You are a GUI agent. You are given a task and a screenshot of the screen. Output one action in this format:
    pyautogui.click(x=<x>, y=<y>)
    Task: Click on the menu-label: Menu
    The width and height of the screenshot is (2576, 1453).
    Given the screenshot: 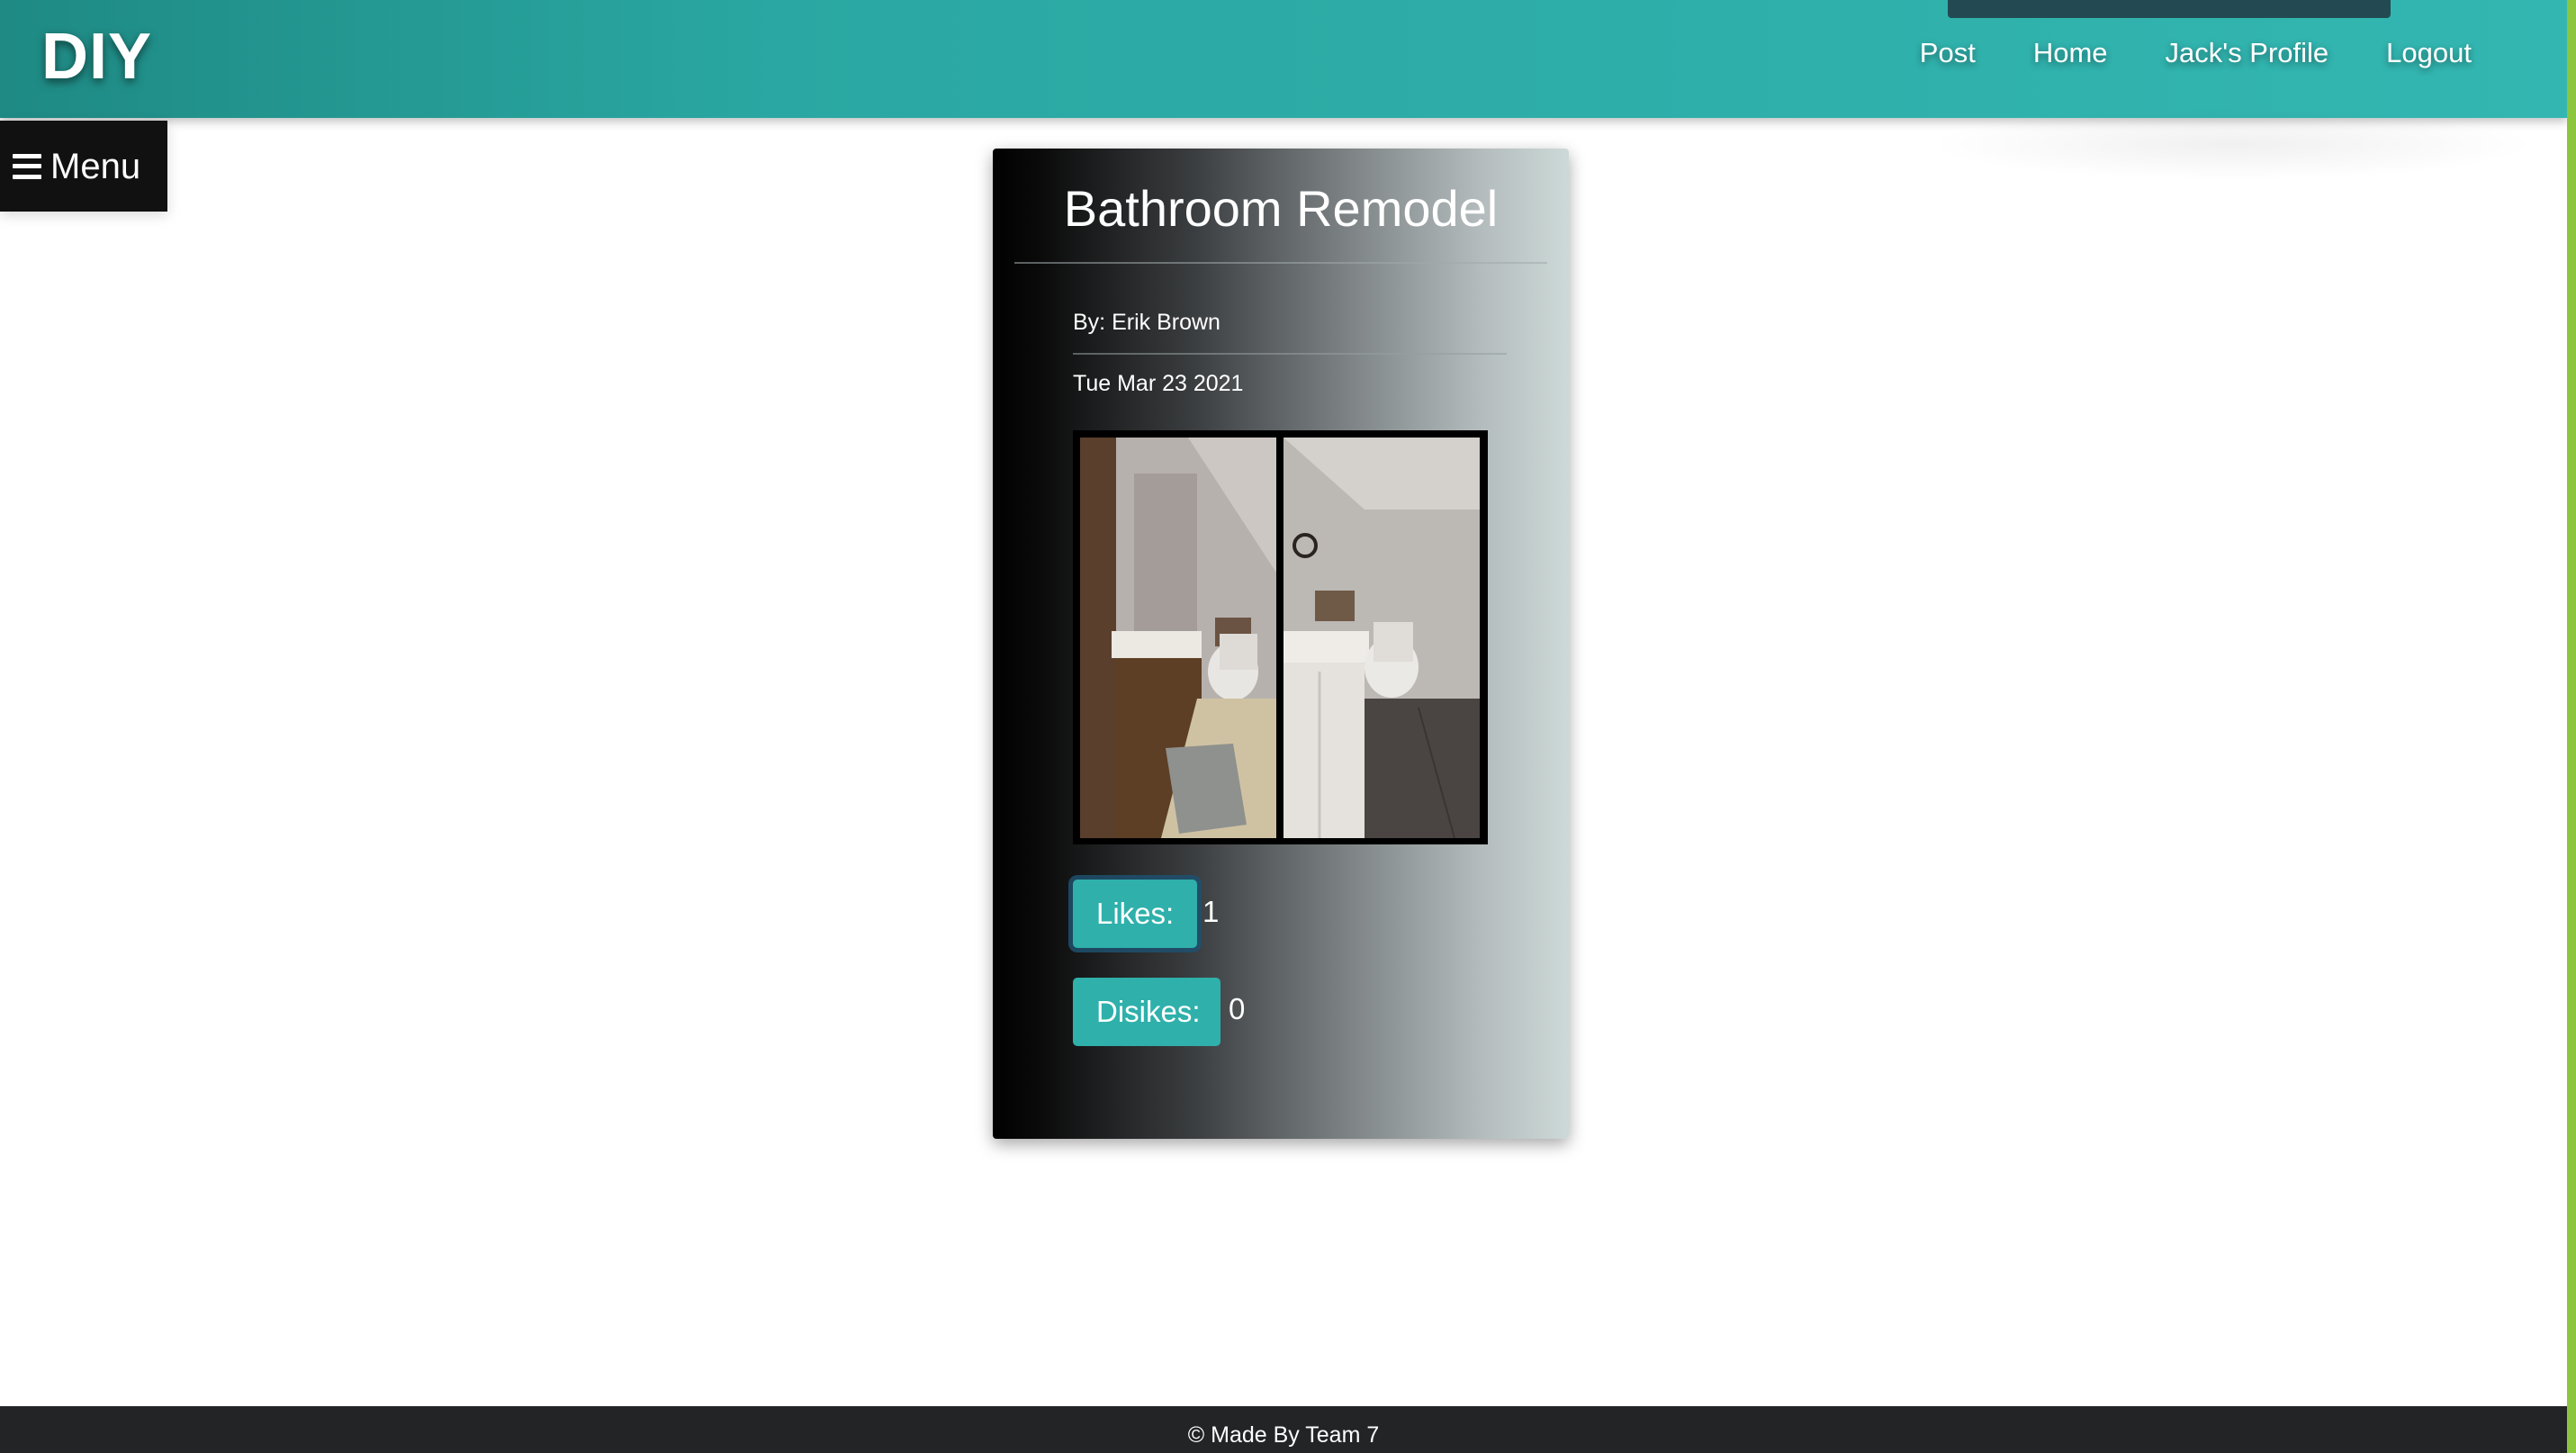 What is the action you would take?
    pyautogui.click(x=95, y=166)
    